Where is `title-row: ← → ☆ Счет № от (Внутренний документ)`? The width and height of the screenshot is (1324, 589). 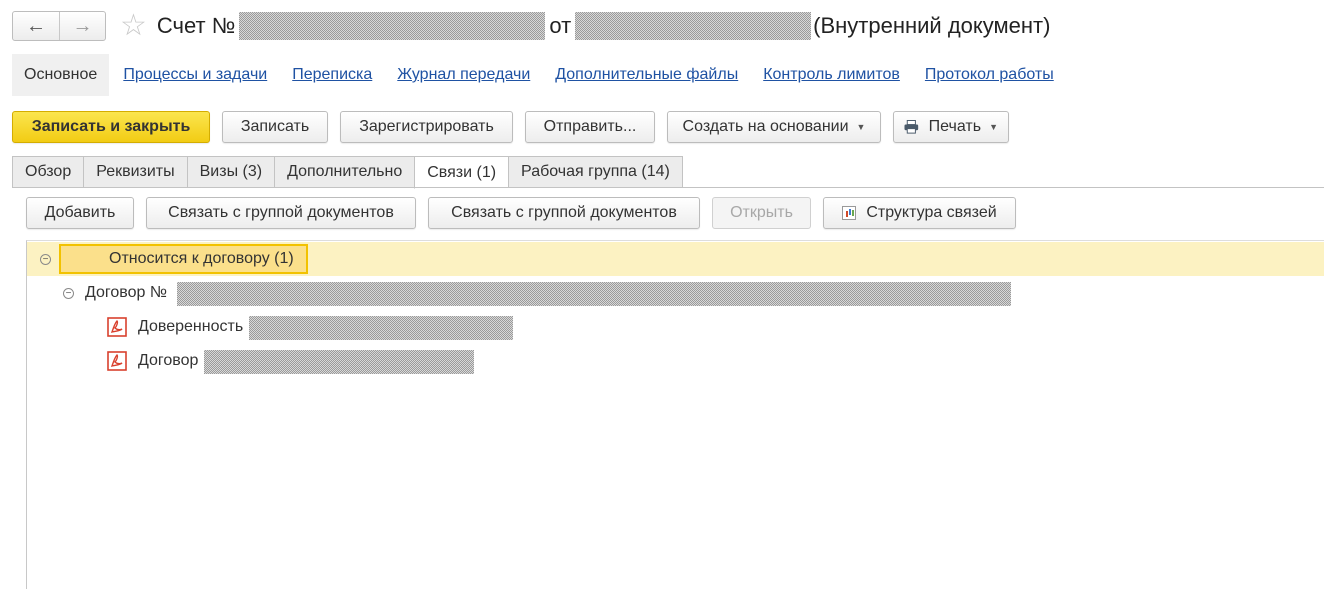 title-row: ← → ☆ Счет № от (Внутренний документ) is located at coordinates (531, 26).